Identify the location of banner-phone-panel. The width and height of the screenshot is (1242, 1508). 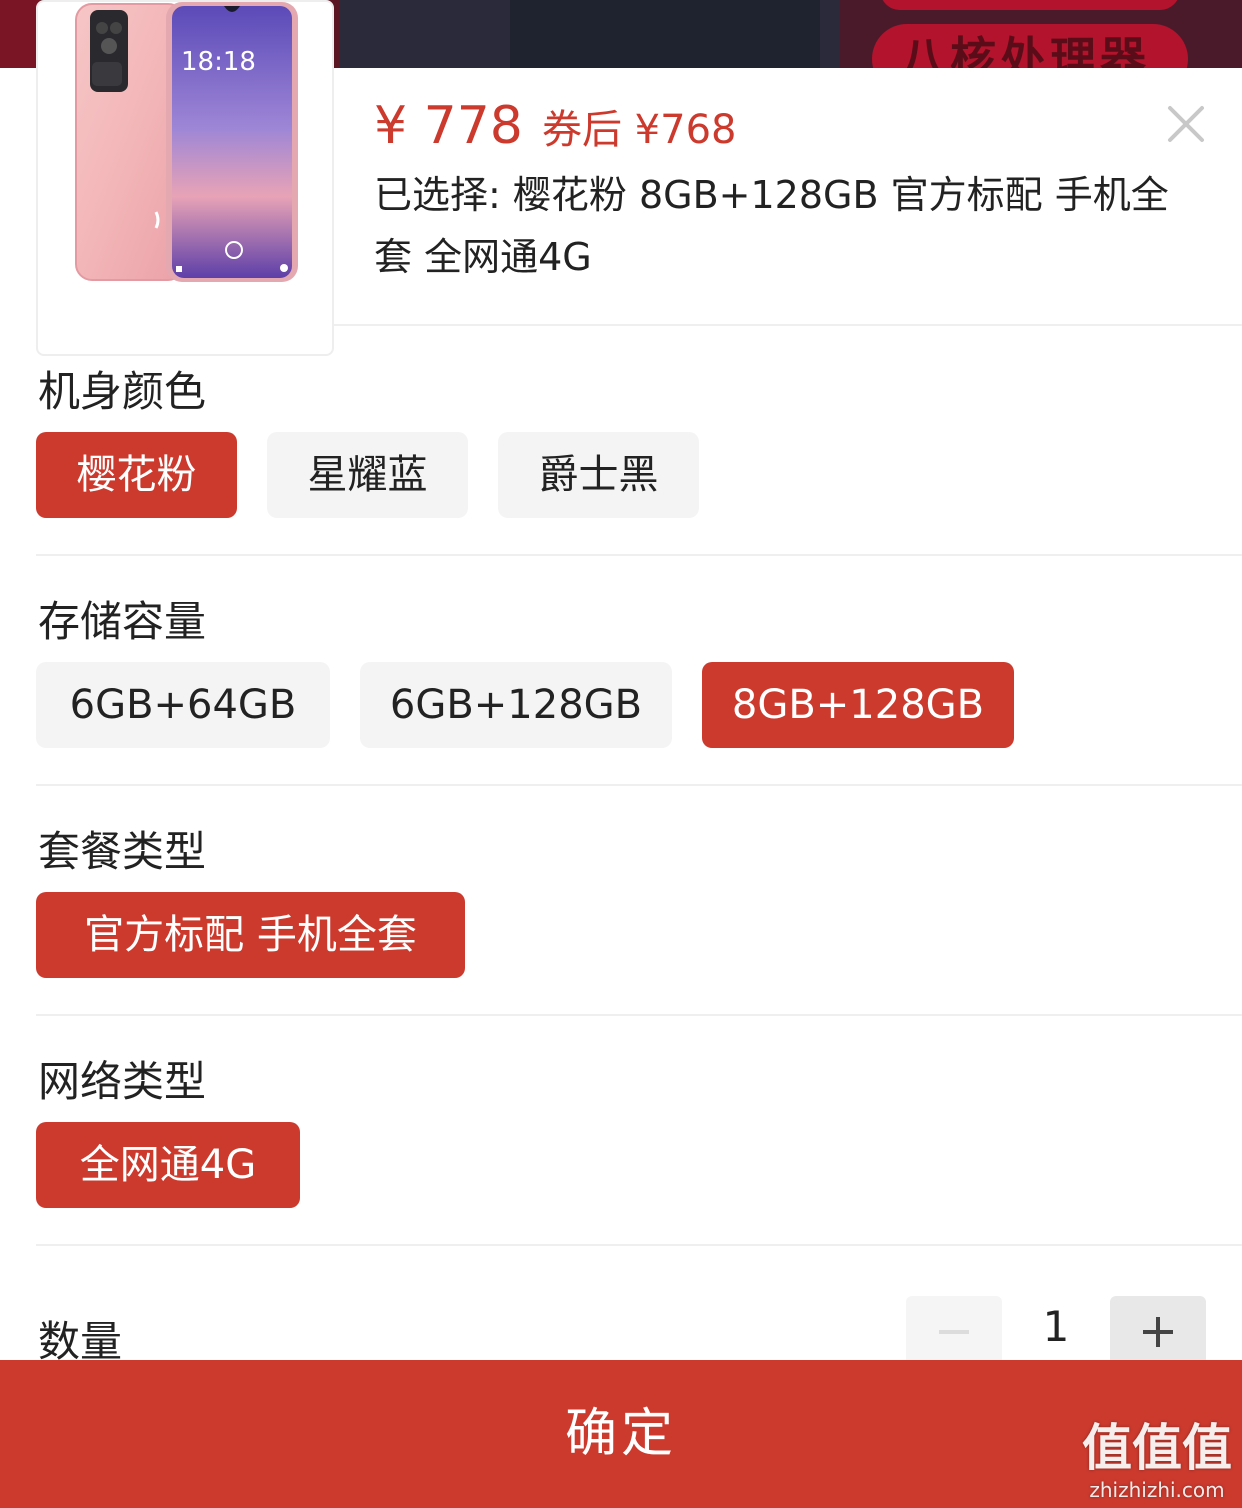
(665, 34).